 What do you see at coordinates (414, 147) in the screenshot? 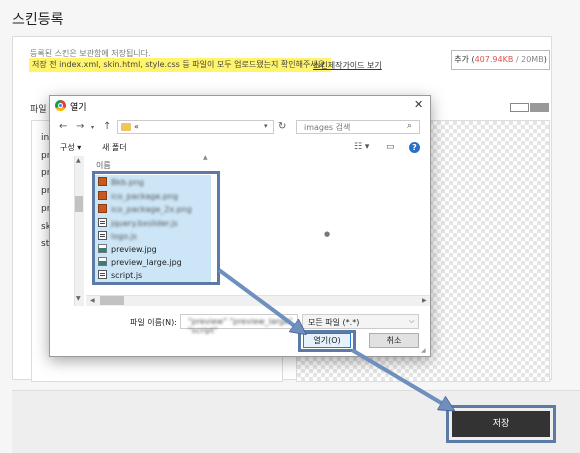
I see `help-icon: ?` at bounding box center [414, 147].